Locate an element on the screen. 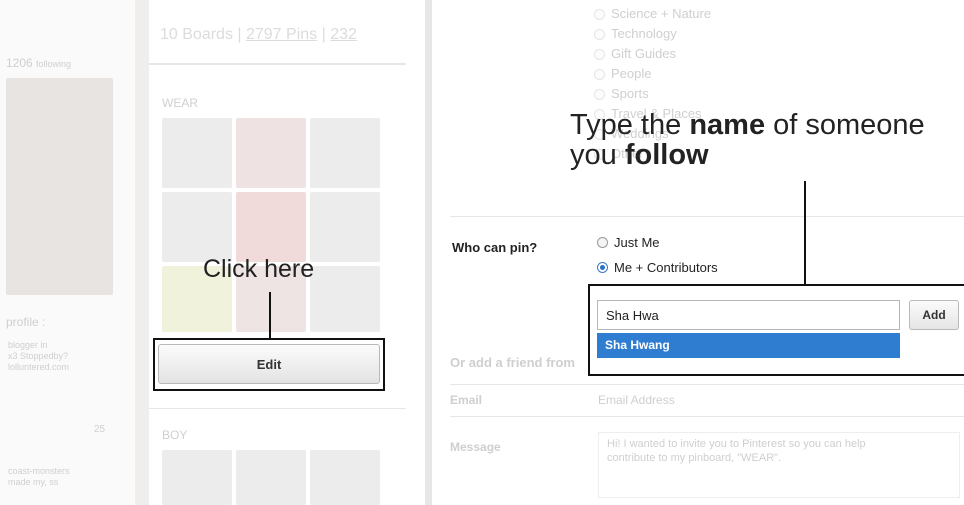  category-item: People is located at coordinates (652, 74).